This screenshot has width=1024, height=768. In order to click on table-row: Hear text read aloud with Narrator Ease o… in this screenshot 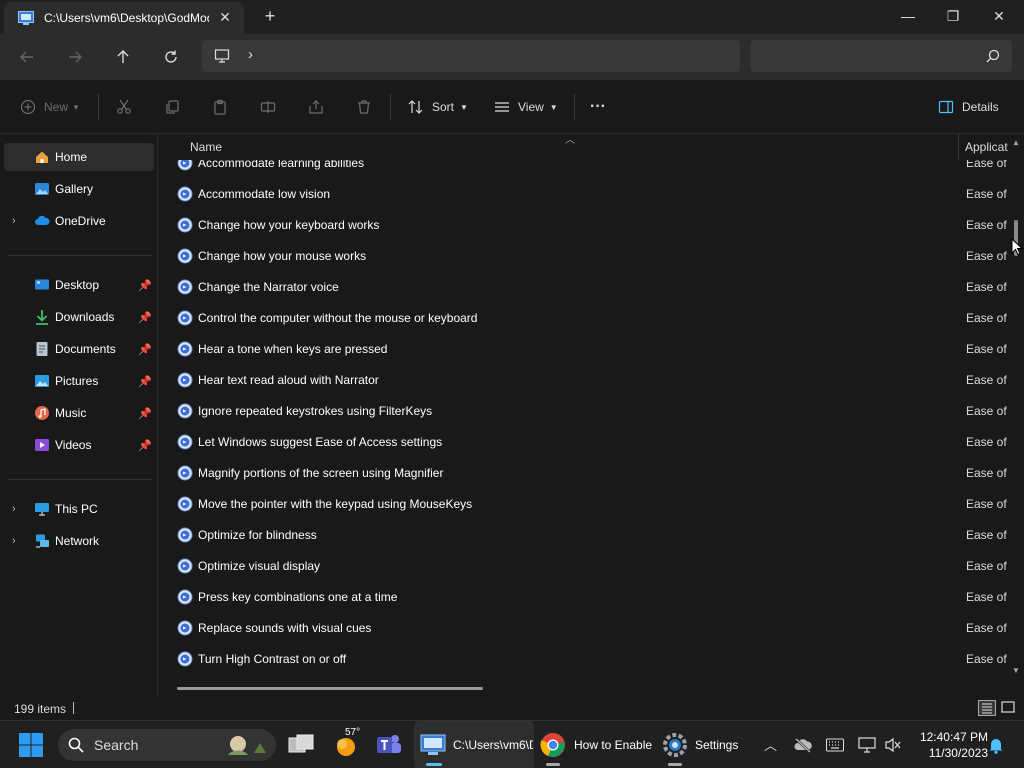, I will do `click(584, 379)`.